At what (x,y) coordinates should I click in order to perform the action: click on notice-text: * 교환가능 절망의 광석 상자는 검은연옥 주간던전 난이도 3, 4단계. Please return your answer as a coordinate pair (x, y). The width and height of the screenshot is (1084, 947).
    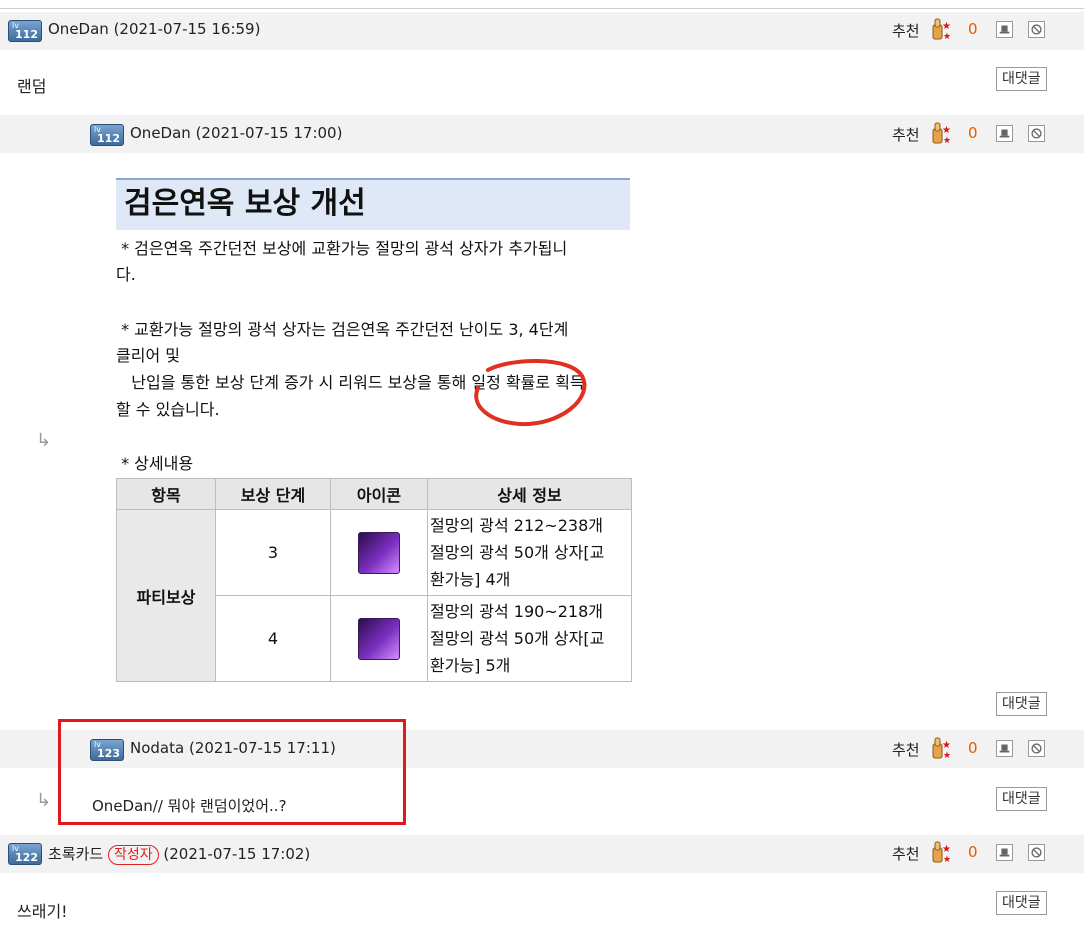
    Looking at the image, I should click on (342, 329).